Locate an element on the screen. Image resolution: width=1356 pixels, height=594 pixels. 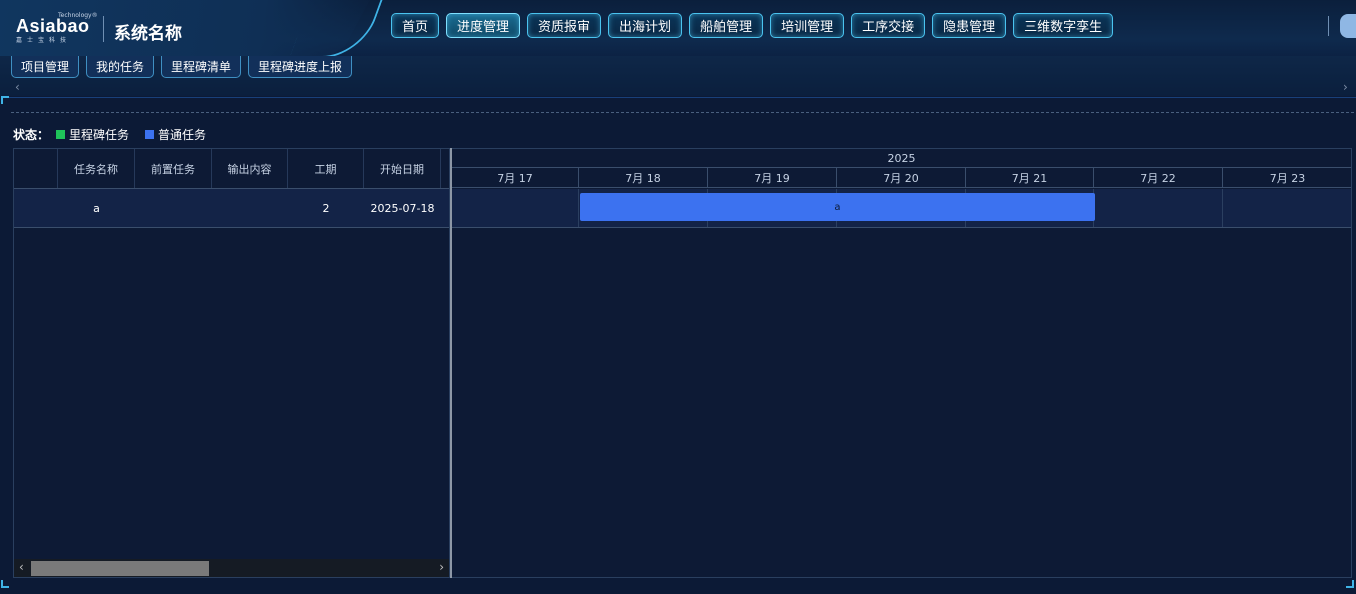
status-legend: 状态： 里程碑任务 普通任务 is located at coordinates (109, 134).